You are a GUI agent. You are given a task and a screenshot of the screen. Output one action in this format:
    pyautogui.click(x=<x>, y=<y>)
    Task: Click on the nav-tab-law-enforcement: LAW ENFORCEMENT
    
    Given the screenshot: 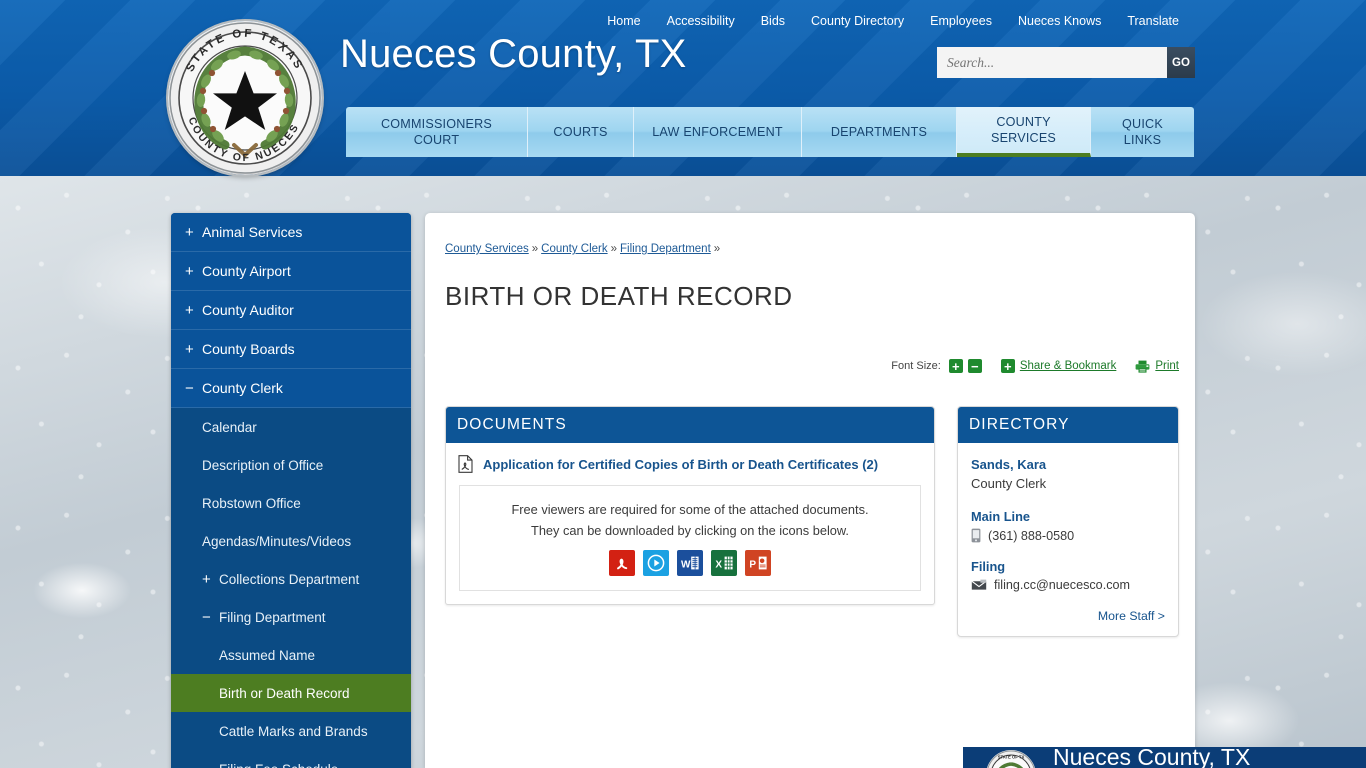 What is the action you would take?
    pyautogui.click(x=718, y=132)
    